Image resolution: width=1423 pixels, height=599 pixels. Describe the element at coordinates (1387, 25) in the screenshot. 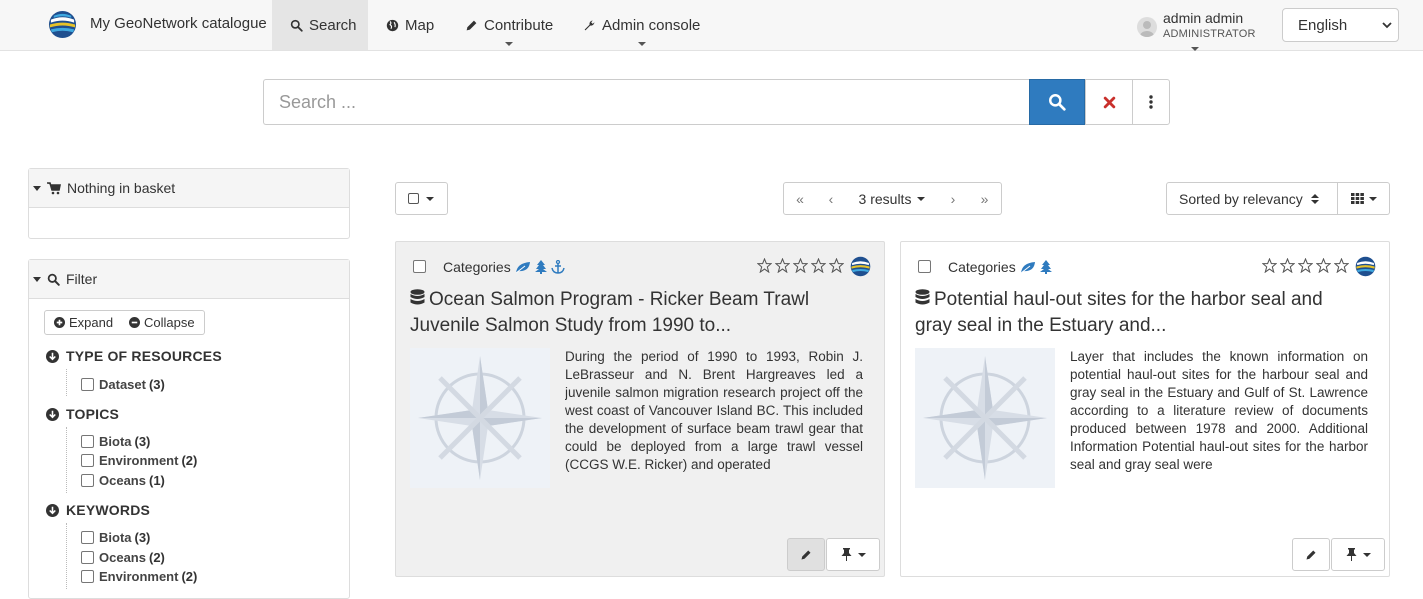

I see `chevron-down-icon` at that location.